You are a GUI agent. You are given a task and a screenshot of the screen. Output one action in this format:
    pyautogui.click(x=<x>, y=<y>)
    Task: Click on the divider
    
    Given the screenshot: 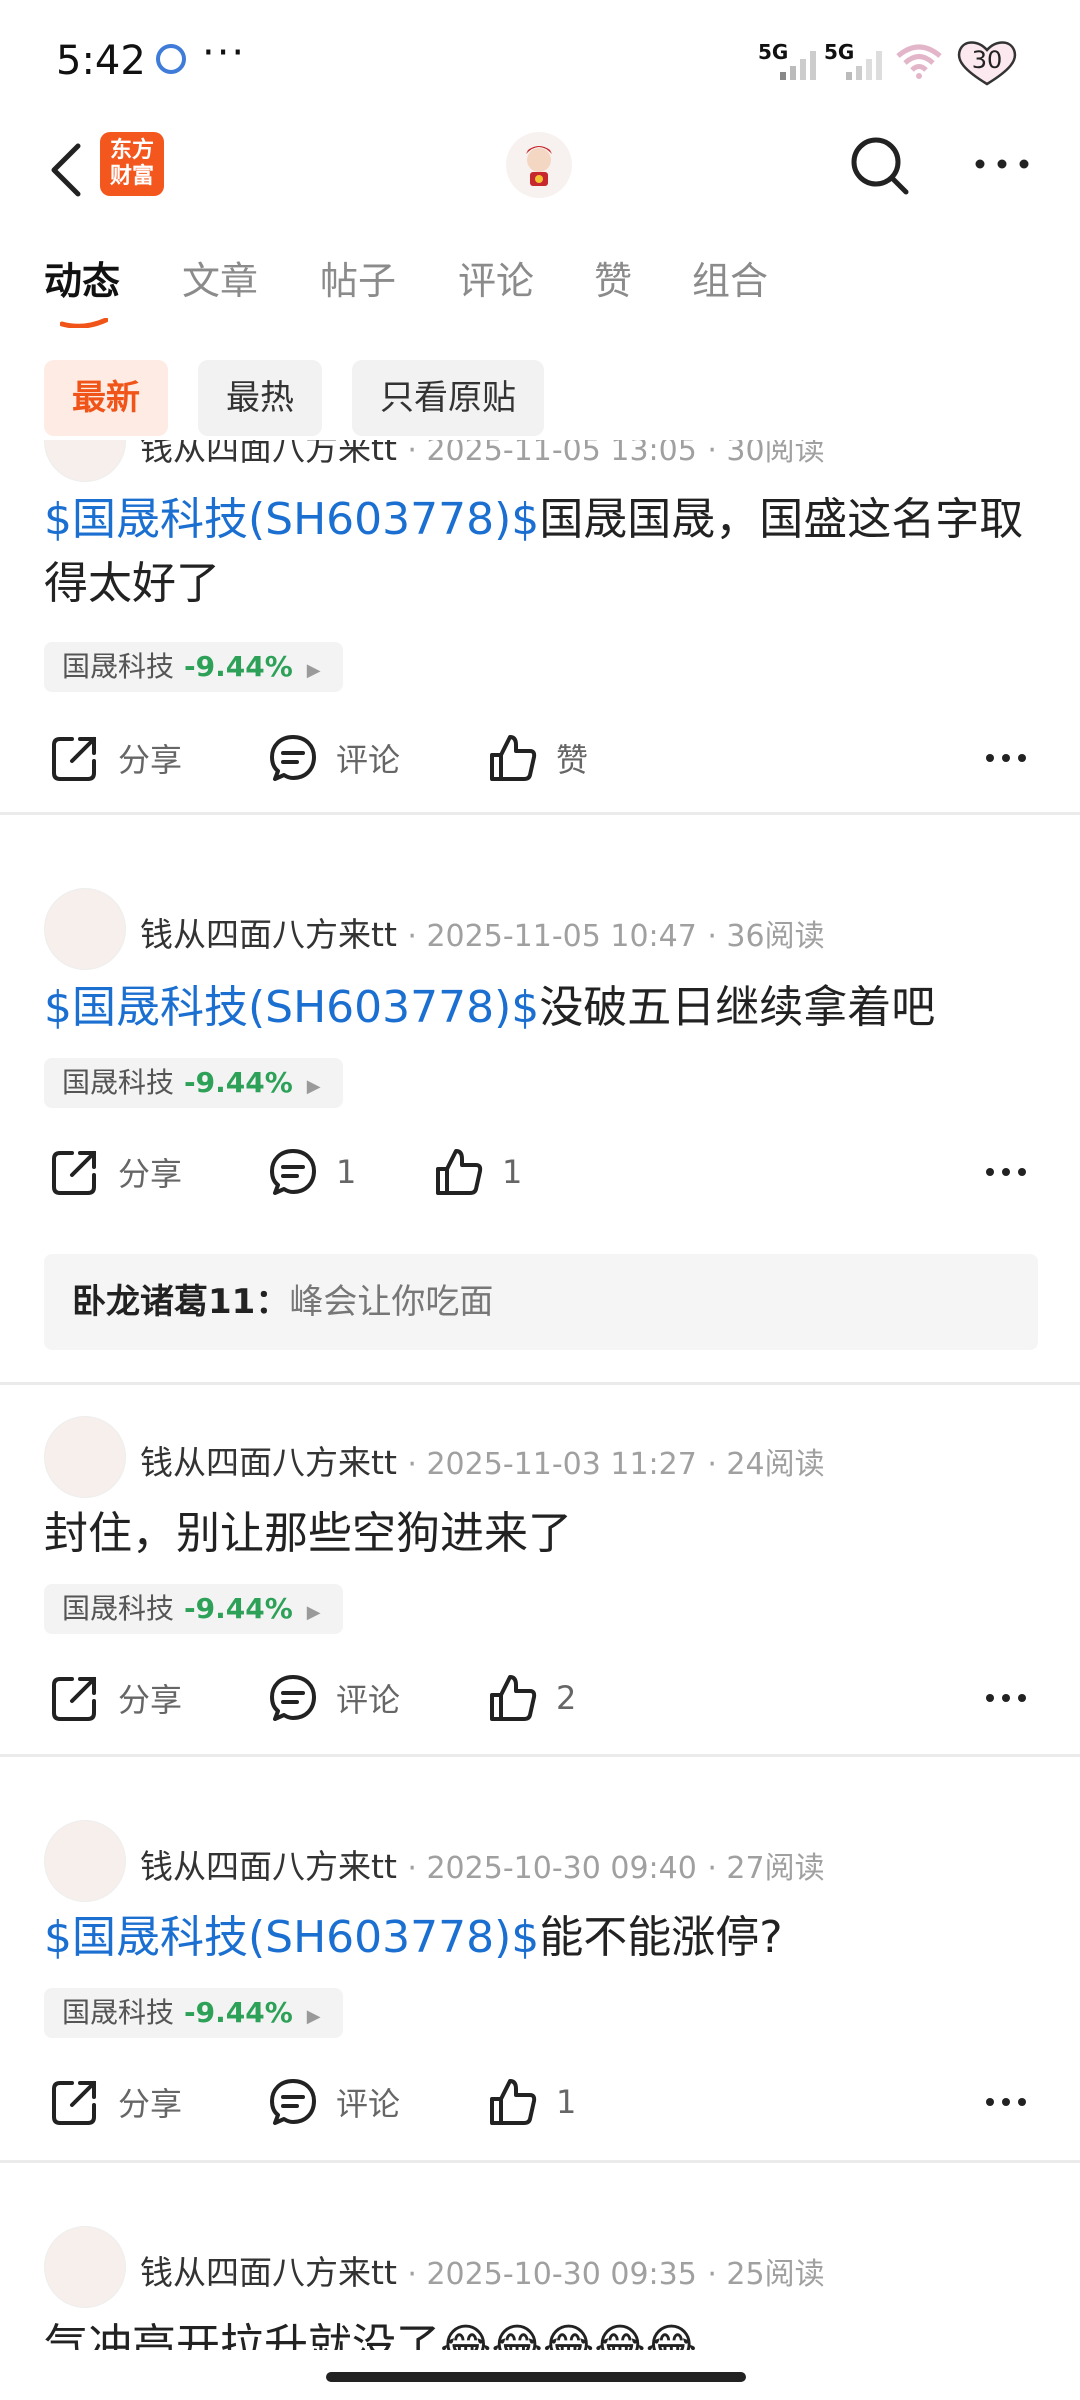 What is the action you would take?
    pyautogui.click(x=540, y=1755)
    